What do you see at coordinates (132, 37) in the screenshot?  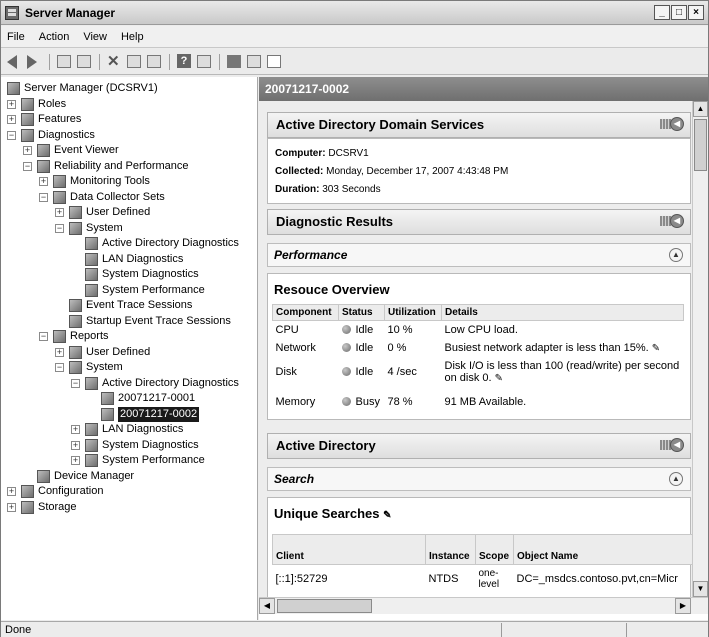 I see `menu-help: Help` at bounding box center [132, 37].